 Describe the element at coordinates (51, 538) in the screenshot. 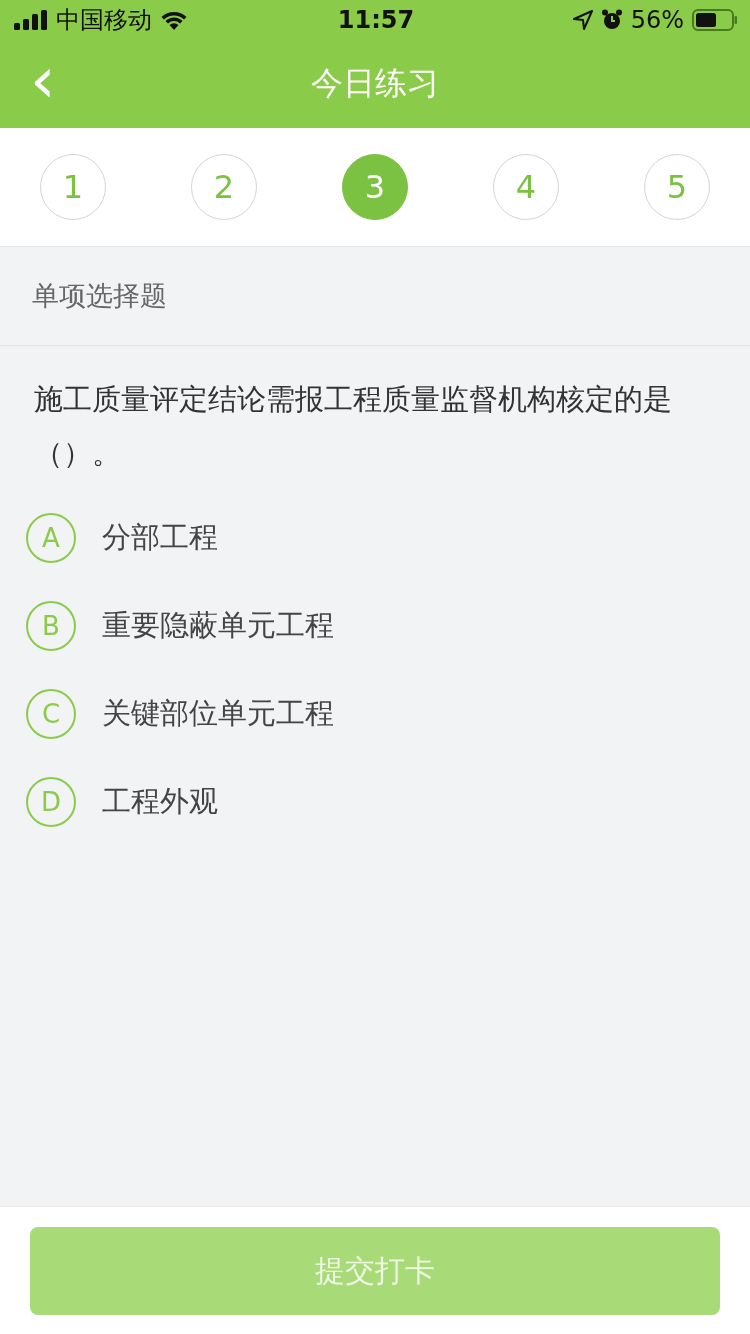

I see `option-letter-circle: A` at that location.